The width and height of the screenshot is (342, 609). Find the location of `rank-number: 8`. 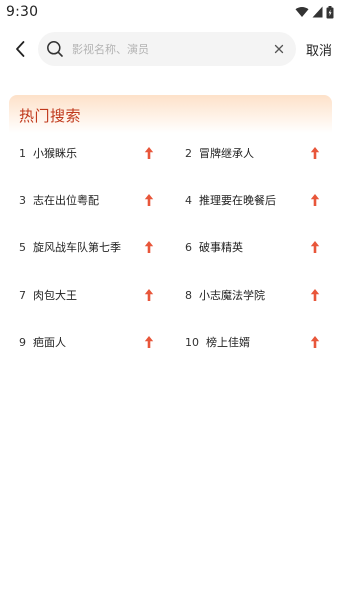

rank-number: 8 is located at coordinates (188, 295).